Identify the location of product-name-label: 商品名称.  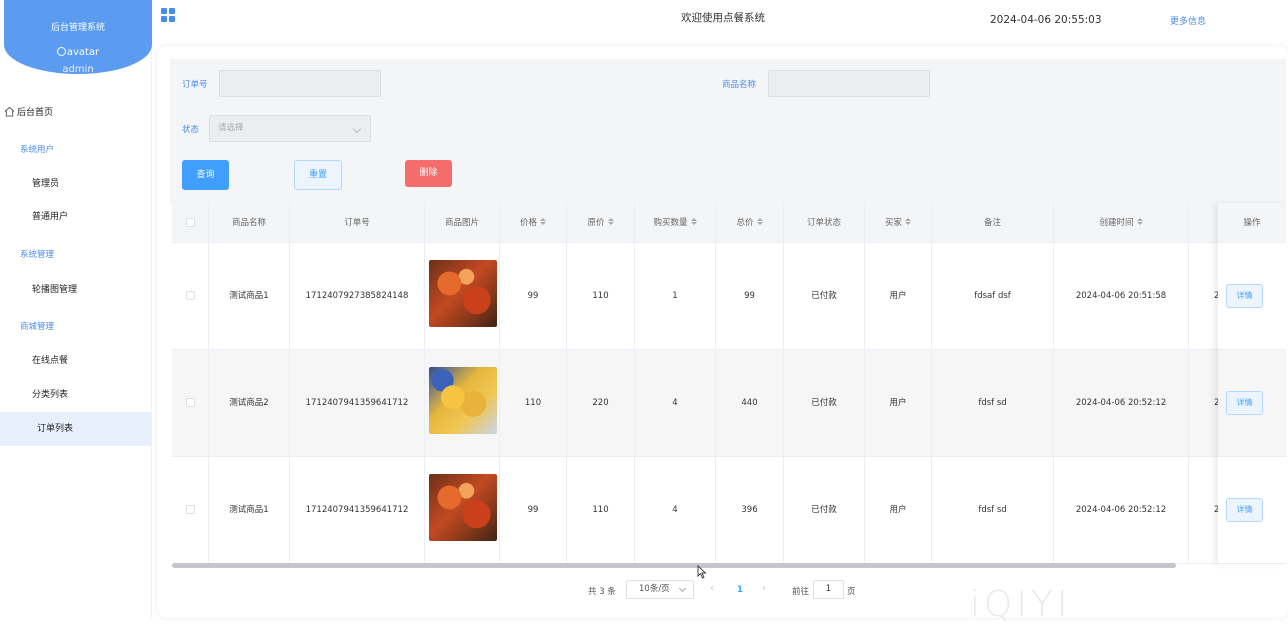
(739, 85).